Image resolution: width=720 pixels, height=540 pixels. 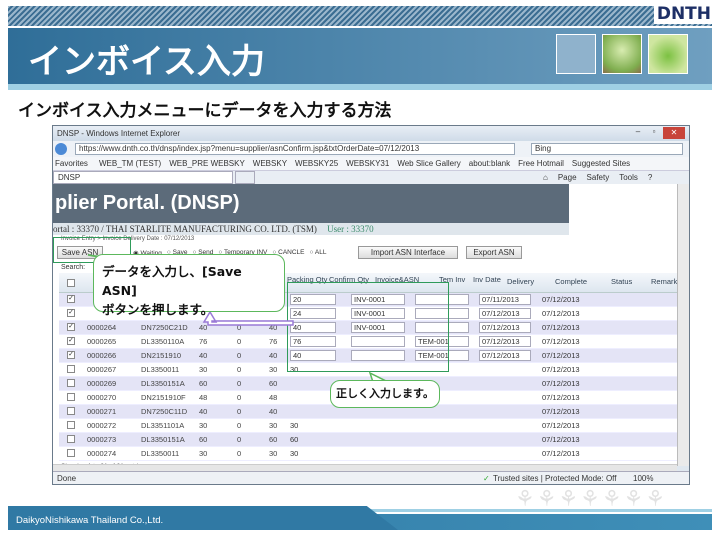 What do you see at coordinates (248, 318) in the screenshot?
I see `arrow-icon` at bounding box center [248, 318].